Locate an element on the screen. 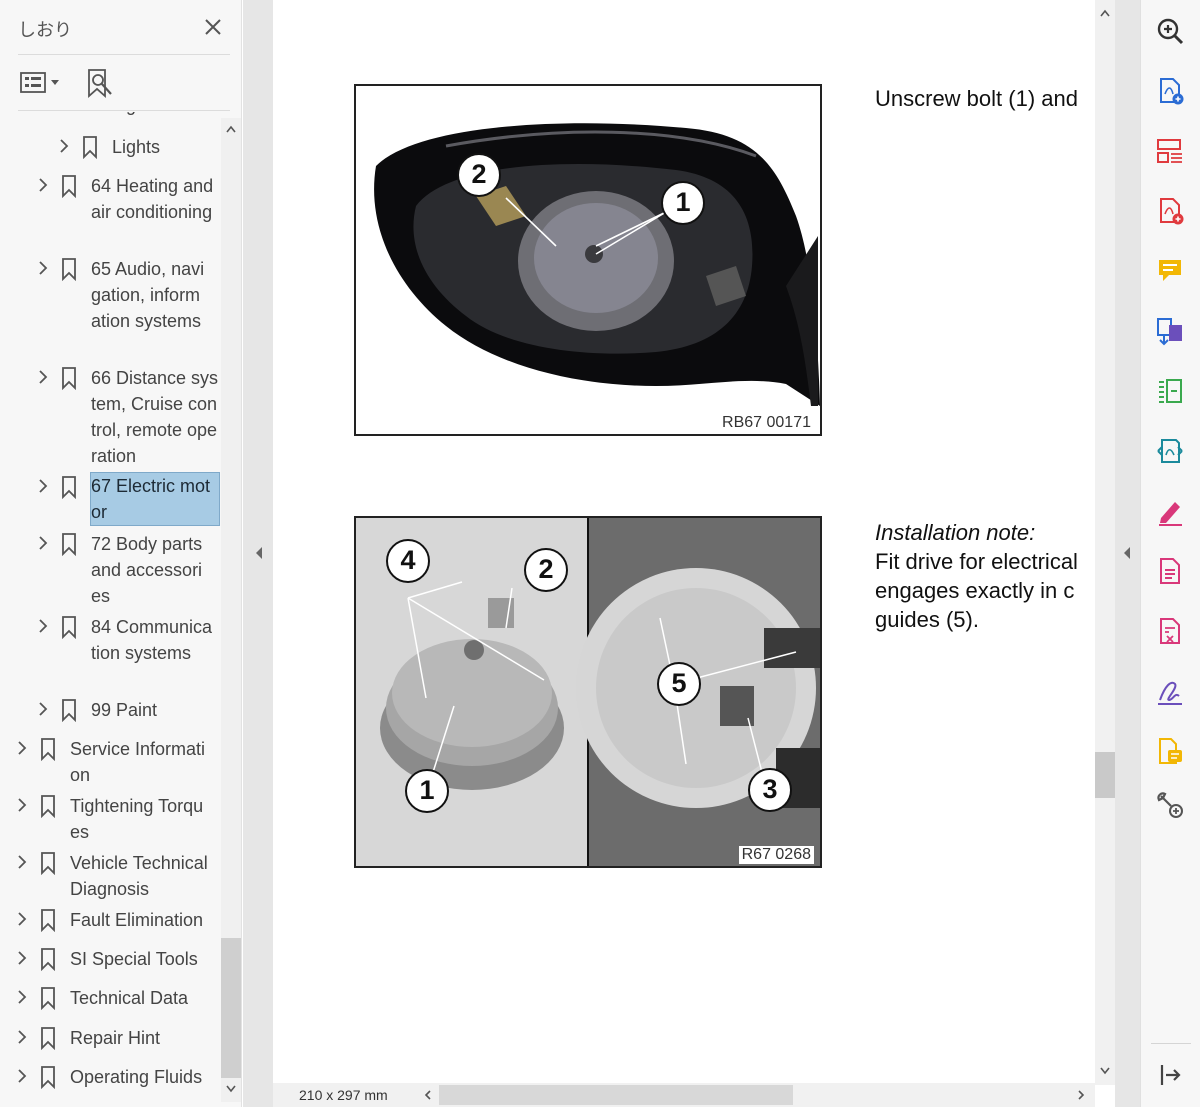 The image size is (1200, 1107). zoom-icon is located at coordinates (1170, 31).